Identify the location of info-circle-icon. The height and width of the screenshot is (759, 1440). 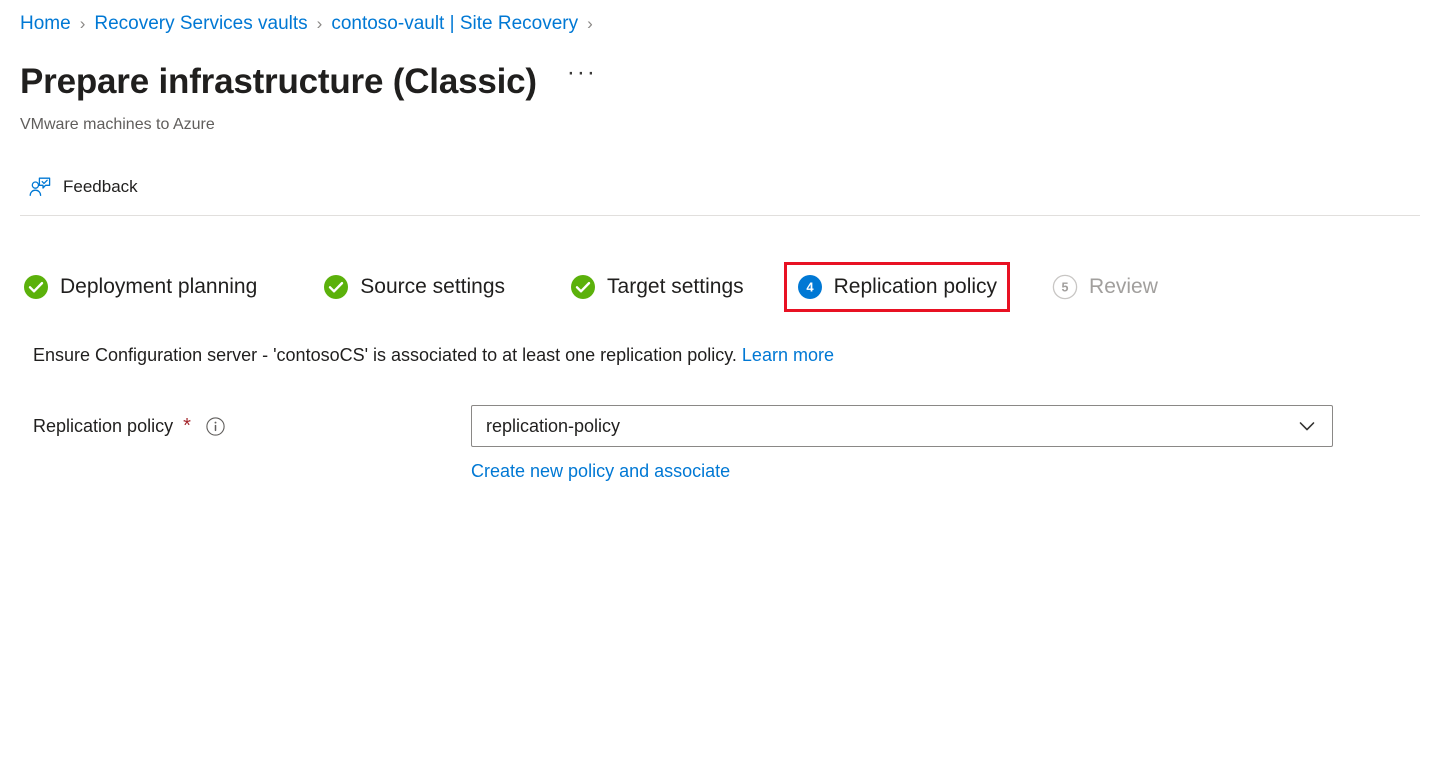
(212, 426).